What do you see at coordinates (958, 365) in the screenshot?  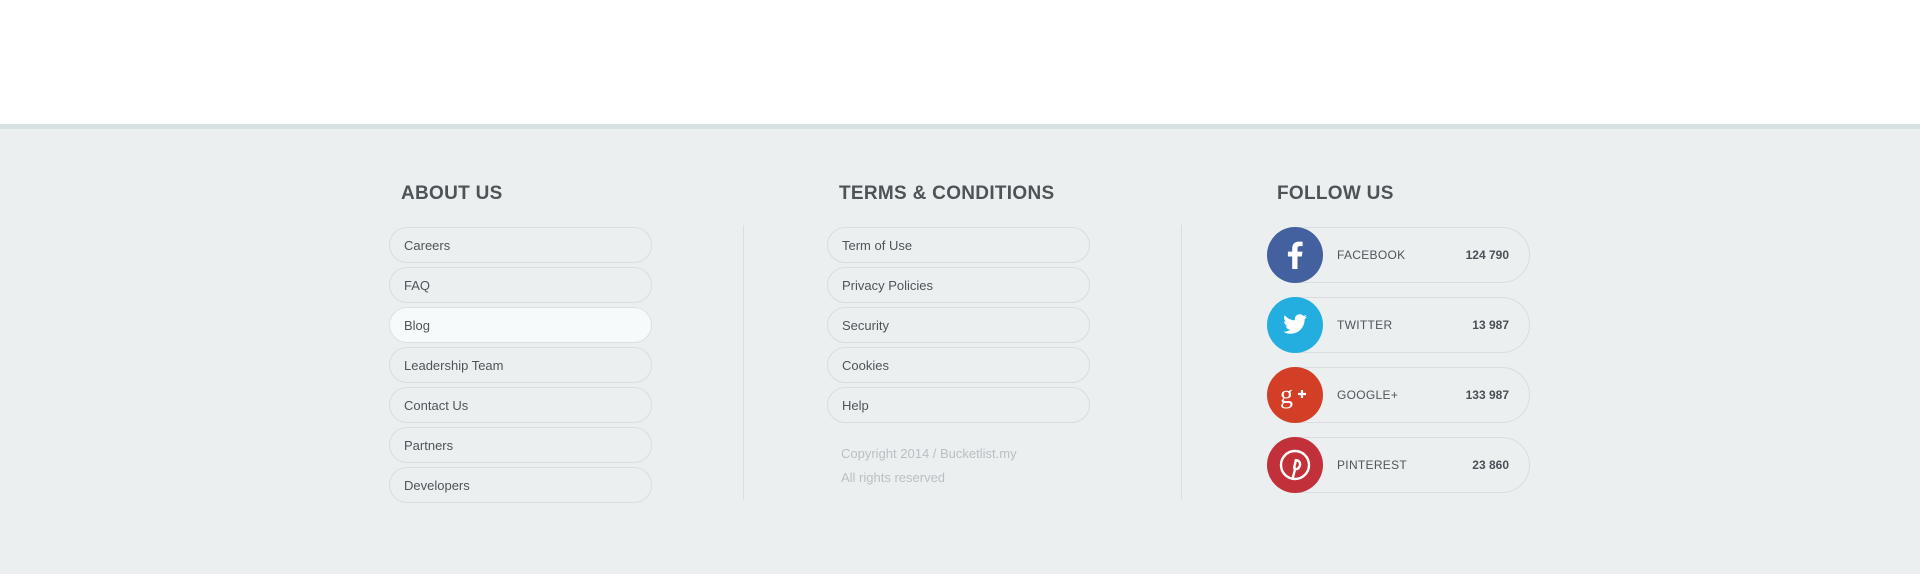 I see `terms-link-cookies: Cookies` at bounding box center [958, 365].